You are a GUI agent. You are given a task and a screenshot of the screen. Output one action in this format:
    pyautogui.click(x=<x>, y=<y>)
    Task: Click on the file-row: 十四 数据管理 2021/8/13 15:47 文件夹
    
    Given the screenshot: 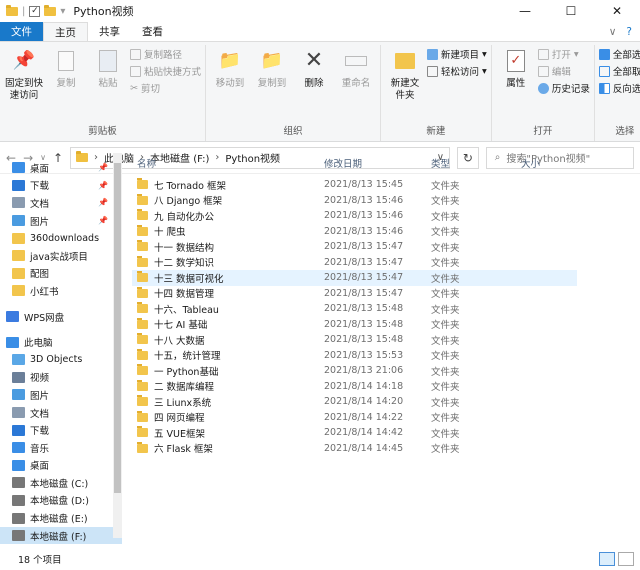 What is the action you would take?
    pyautogui.click(x=354, y=294)
    